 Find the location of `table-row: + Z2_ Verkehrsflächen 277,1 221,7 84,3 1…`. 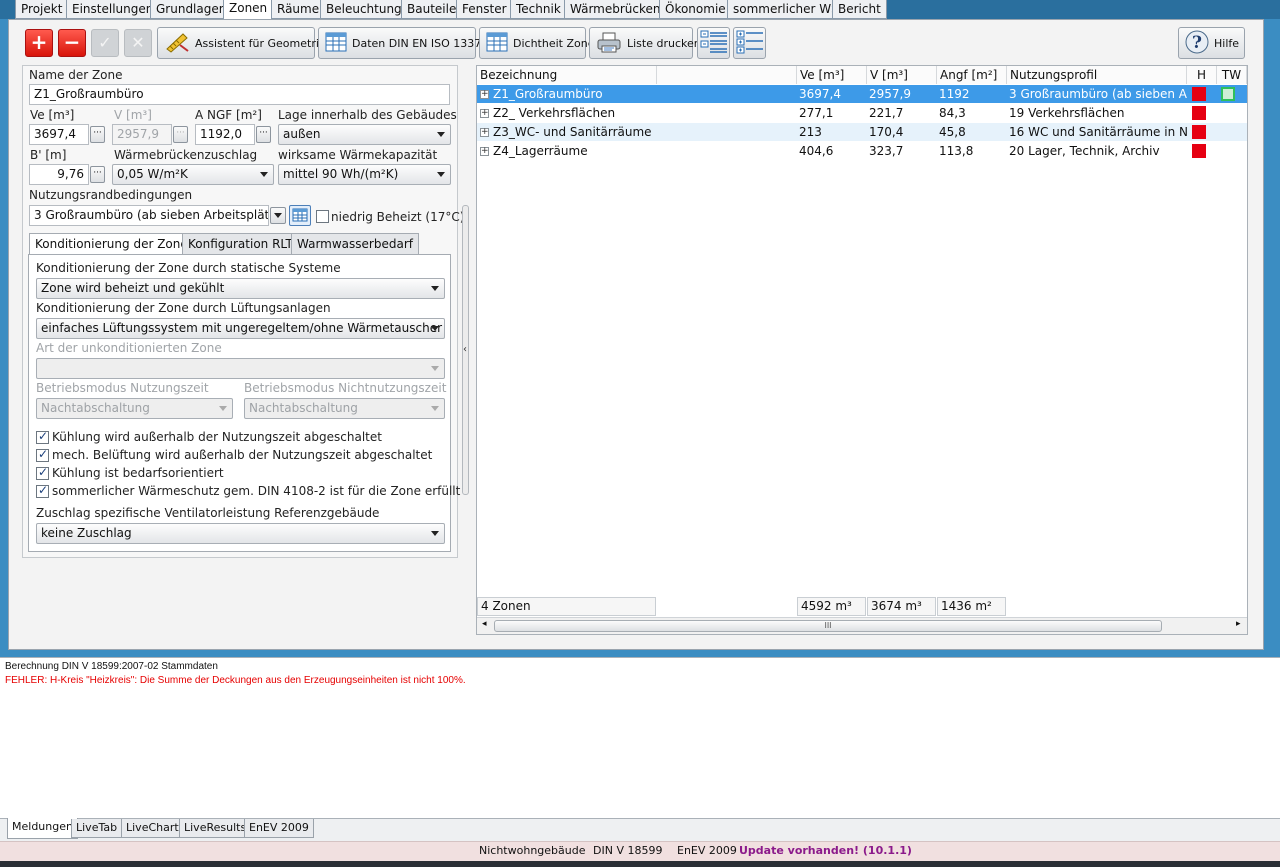

table-row: + Z2_ Verkehrsflächen 277,1 221,7 84,3 1… is located at coordinates (862, 113).